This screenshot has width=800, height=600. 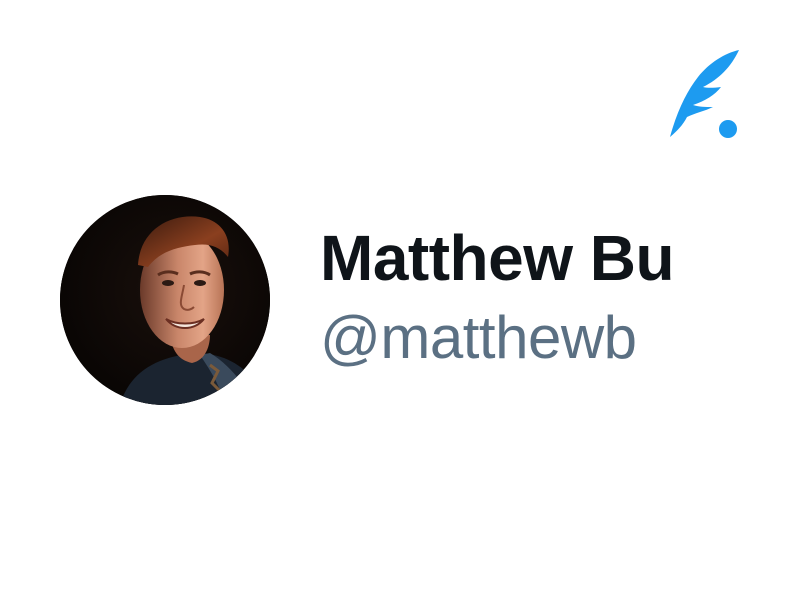 What do you see at coordinates (478, 337) in the screenshot?
I see `user-handle: @matthewb` at bounding box center [478, 337].